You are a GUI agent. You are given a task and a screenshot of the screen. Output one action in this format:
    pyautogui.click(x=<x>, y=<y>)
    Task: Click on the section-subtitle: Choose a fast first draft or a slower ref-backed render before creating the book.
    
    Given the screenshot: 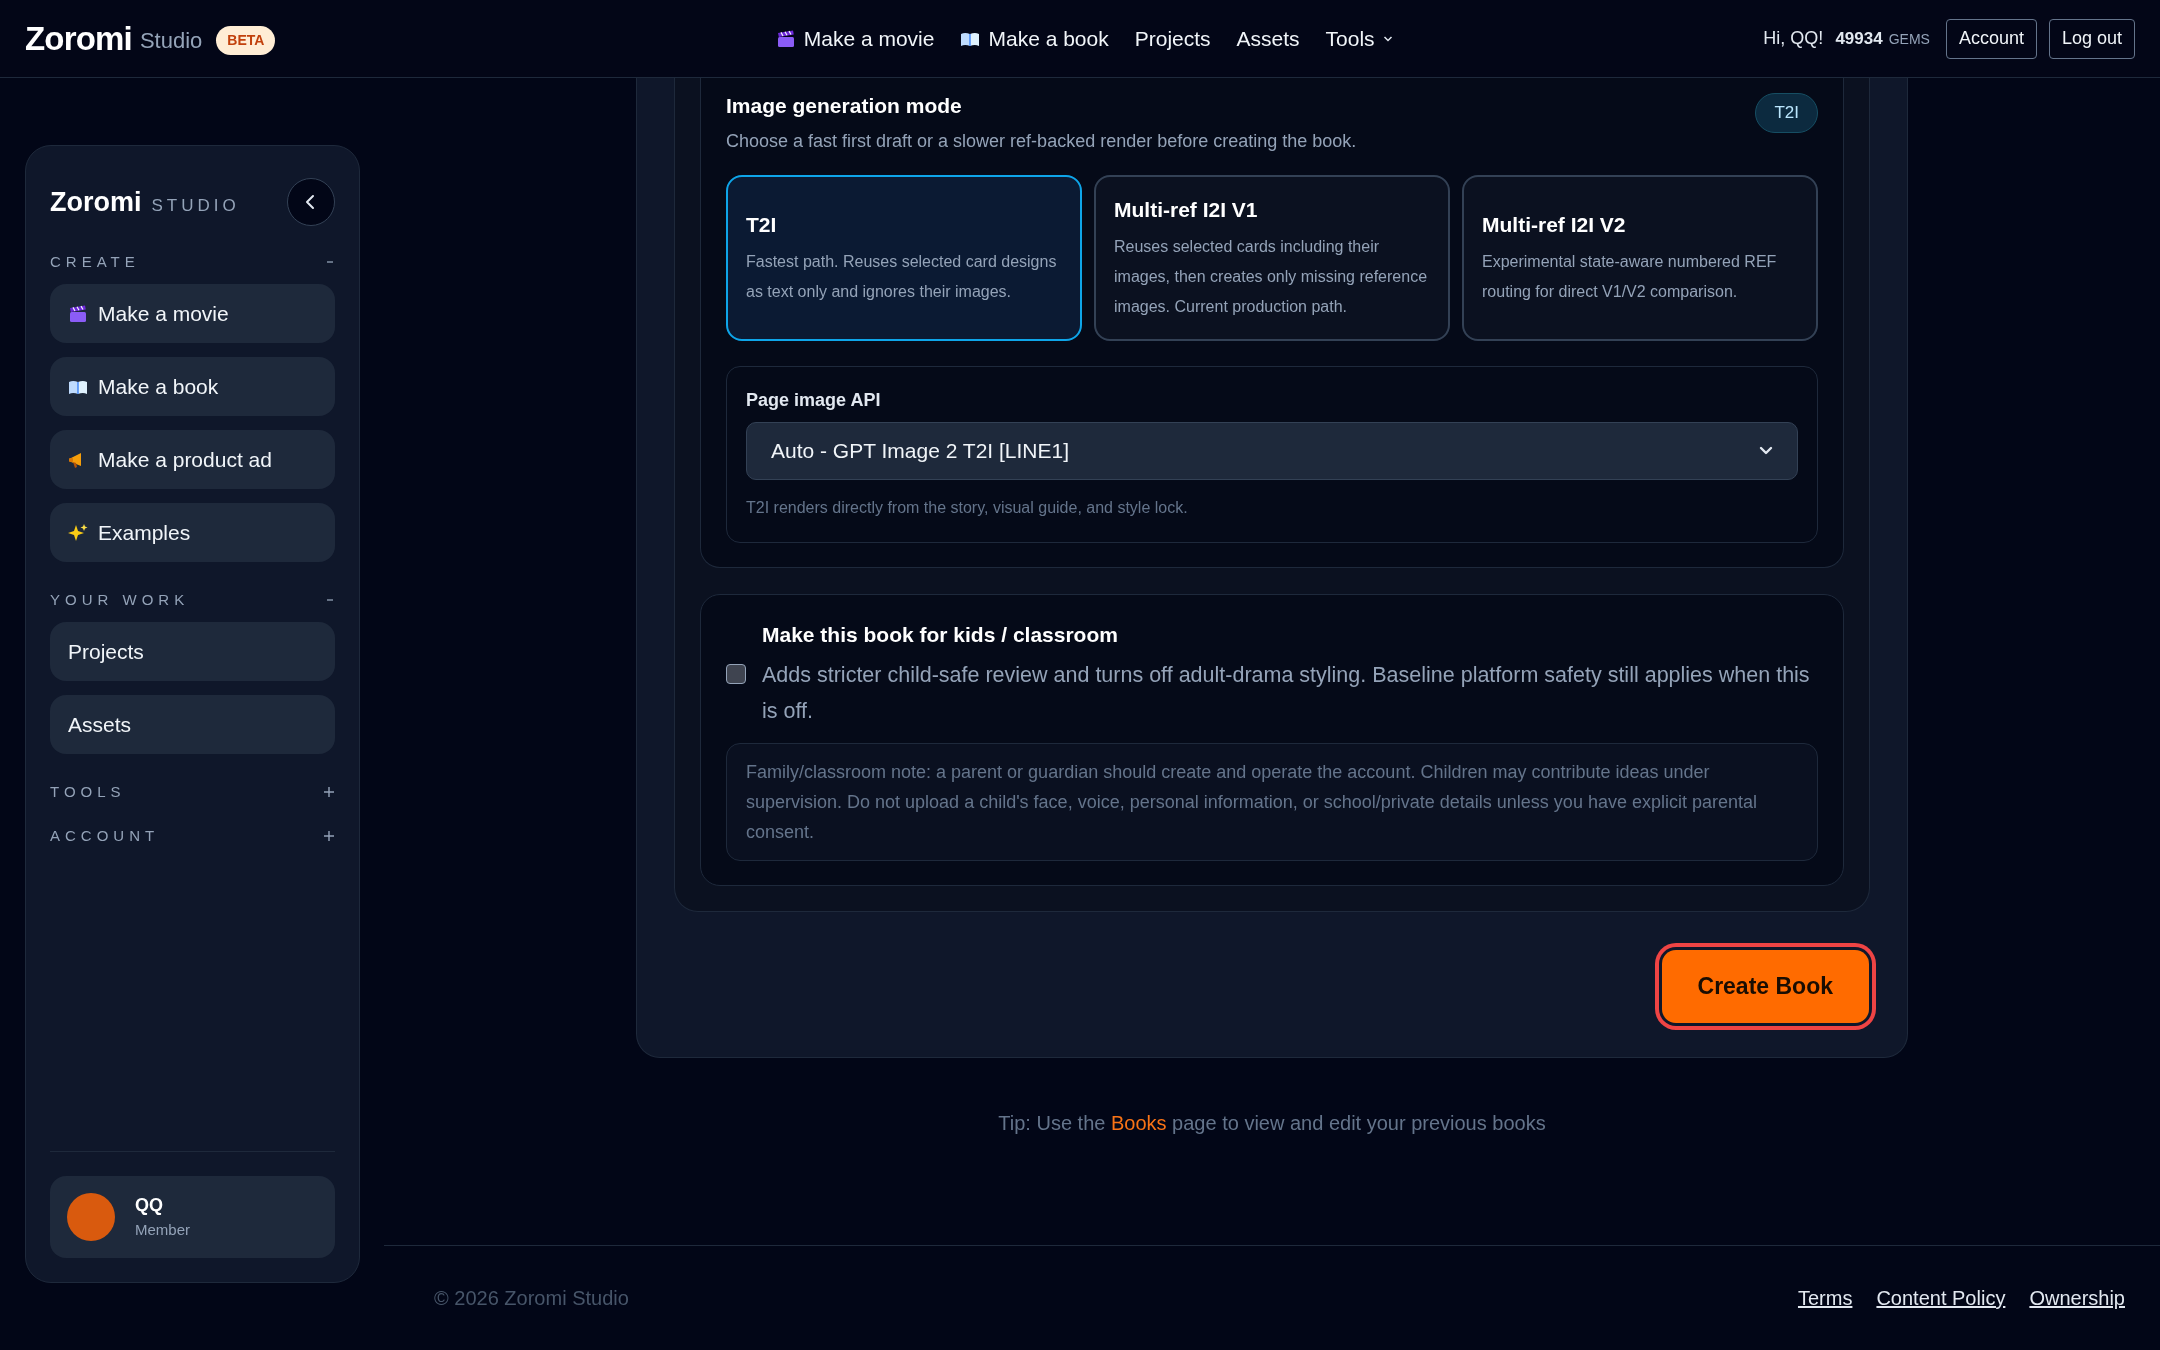 What is the action you would take?
    pyautogui.click(x=1041, y=141)
    